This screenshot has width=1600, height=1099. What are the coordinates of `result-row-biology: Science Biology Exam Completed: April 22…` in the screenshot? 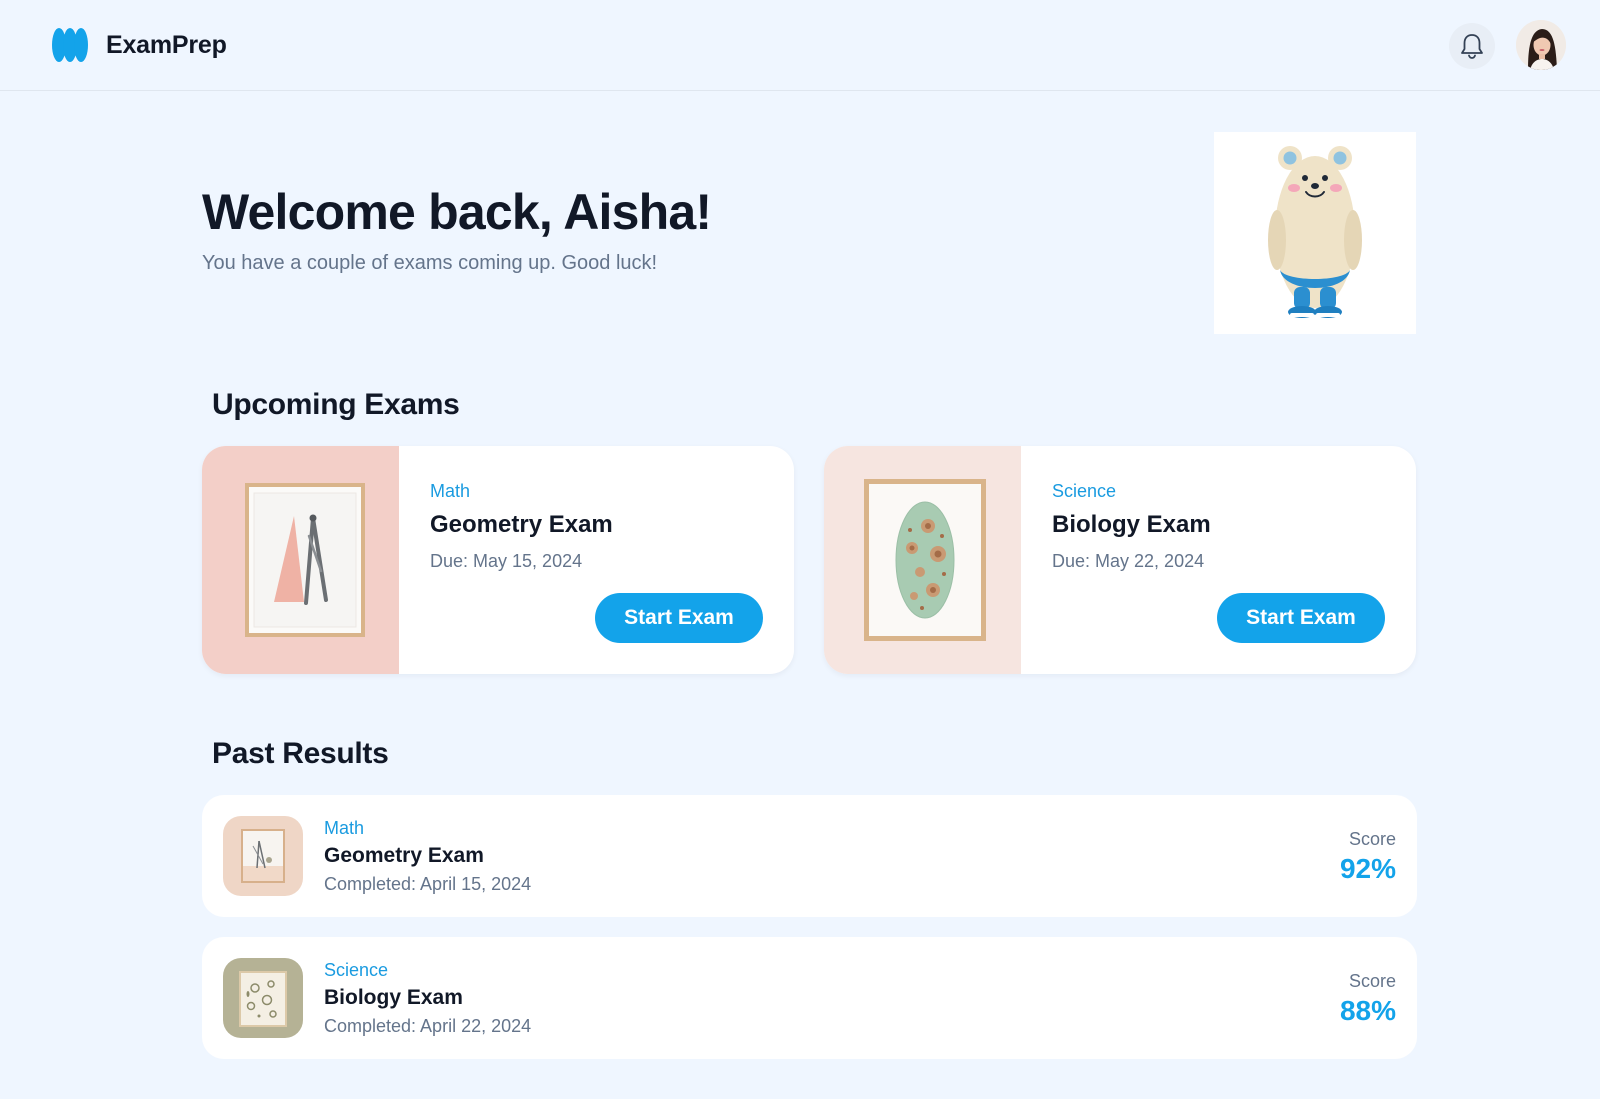 It's located at (809, 998).